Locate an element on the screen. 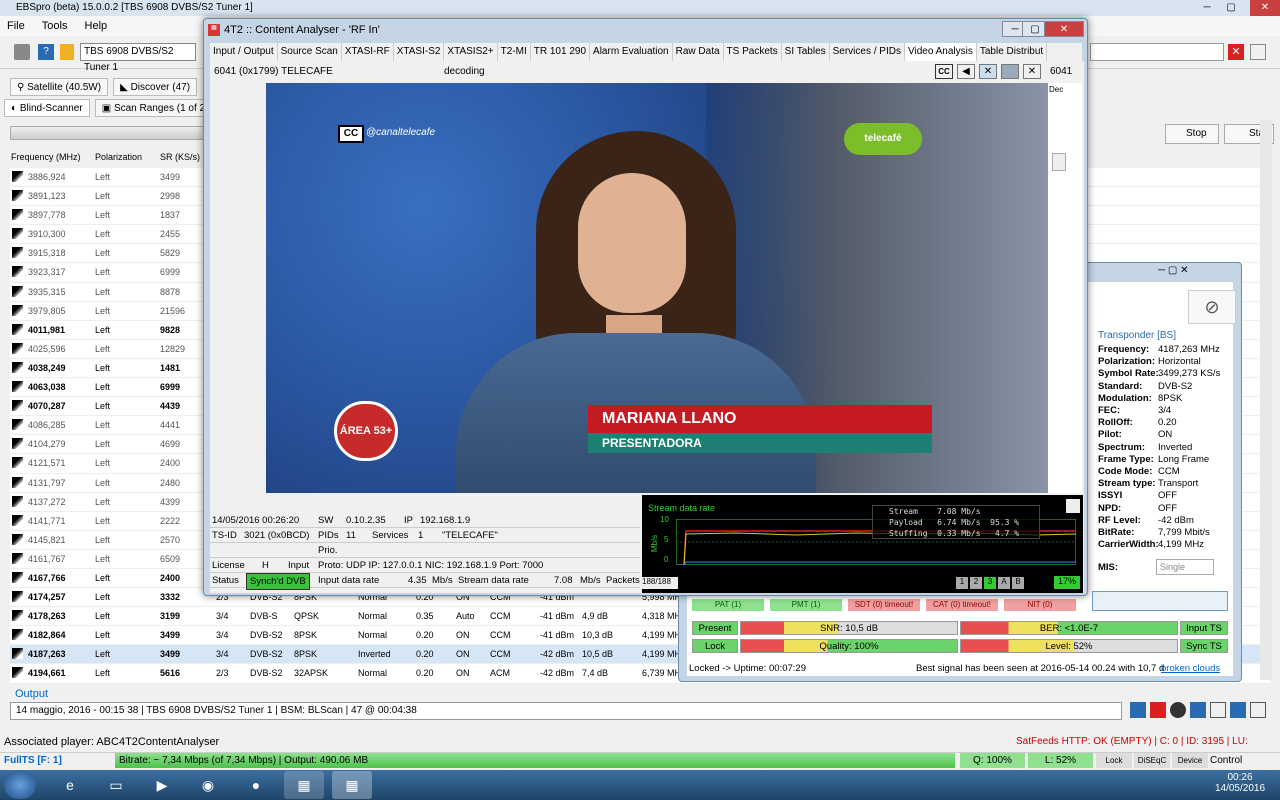  info-date: 14/05/2016 00:26:20 is located at coordinates (256, 520).